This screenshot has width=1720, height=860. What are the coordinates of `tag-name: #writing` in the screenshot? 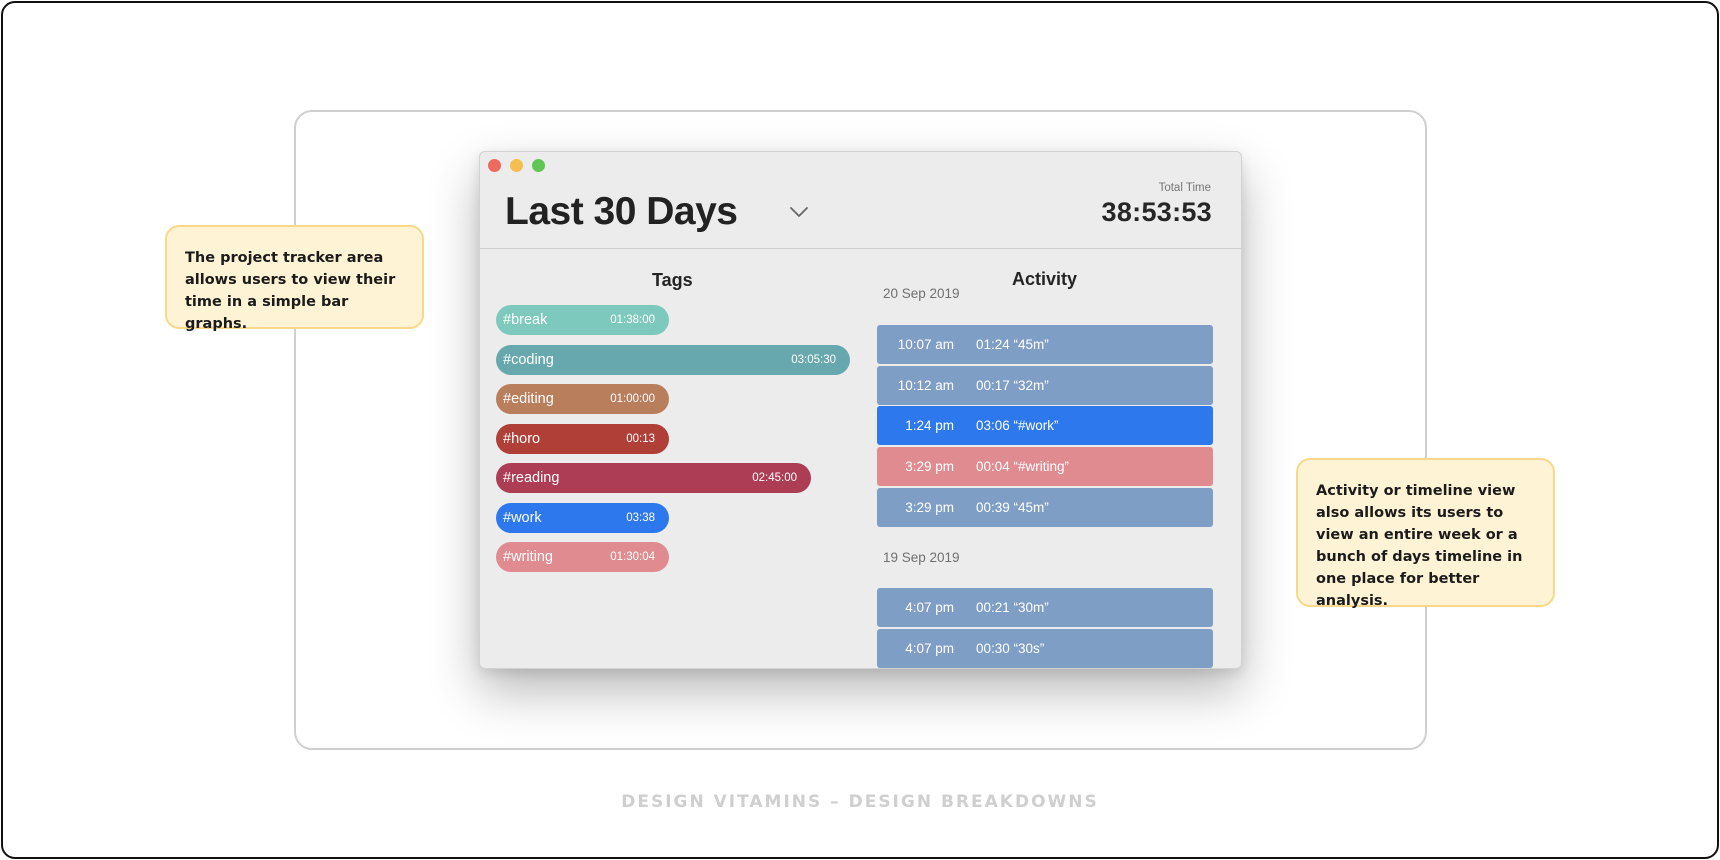 It's located at (528, 557).